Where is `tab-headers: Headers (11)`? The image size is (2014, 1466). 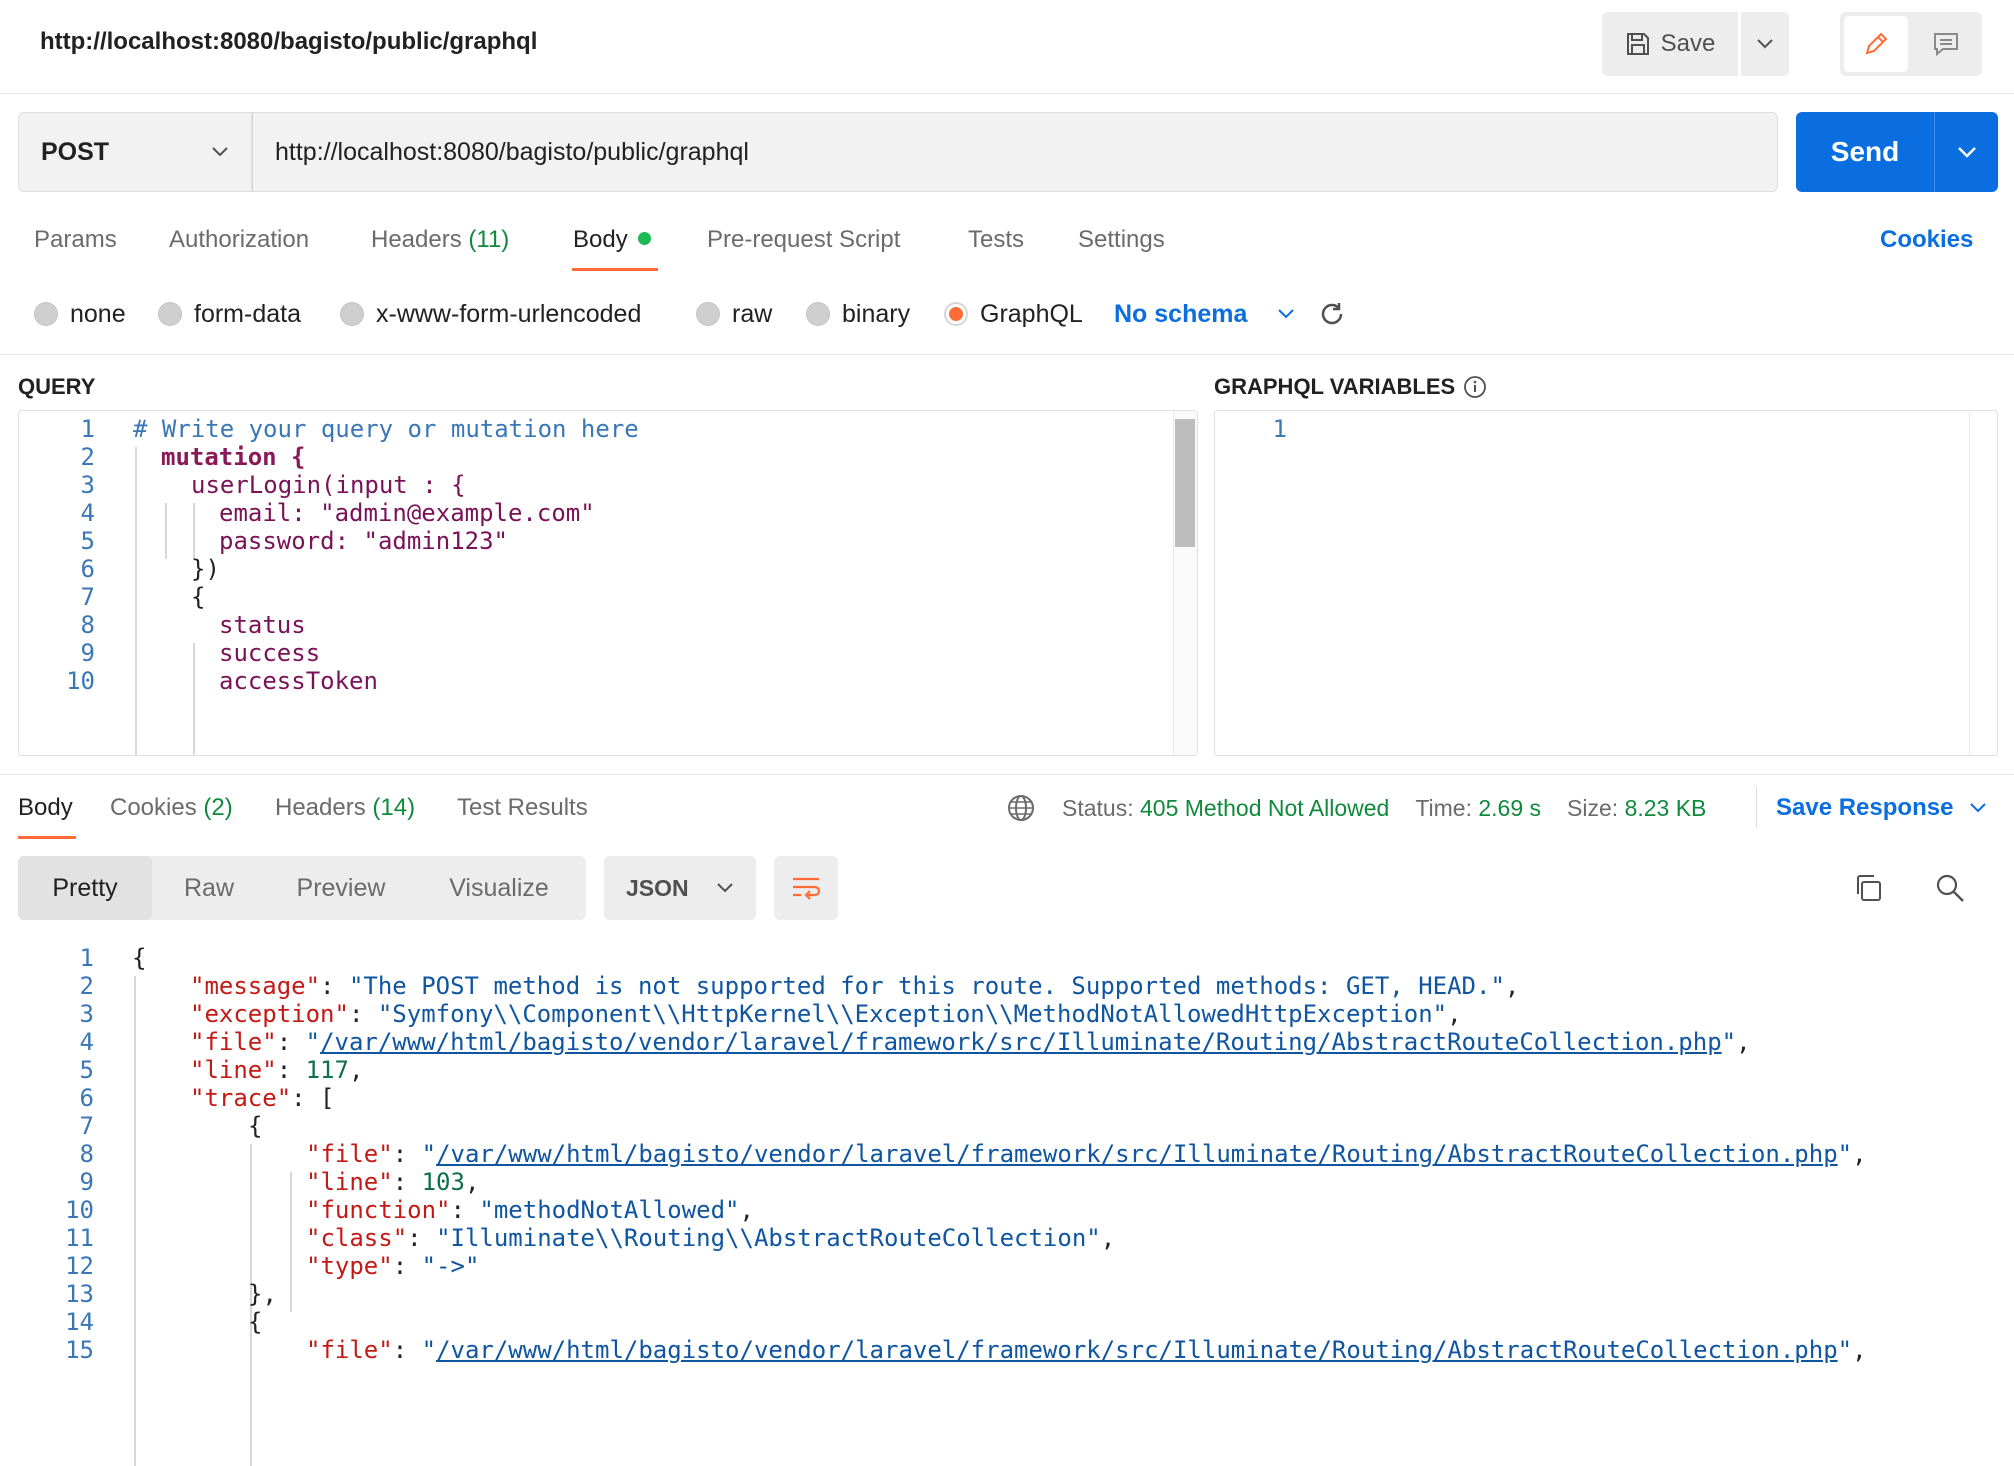
tab-headers: Headers (11) is located at coordinates (440, 240).